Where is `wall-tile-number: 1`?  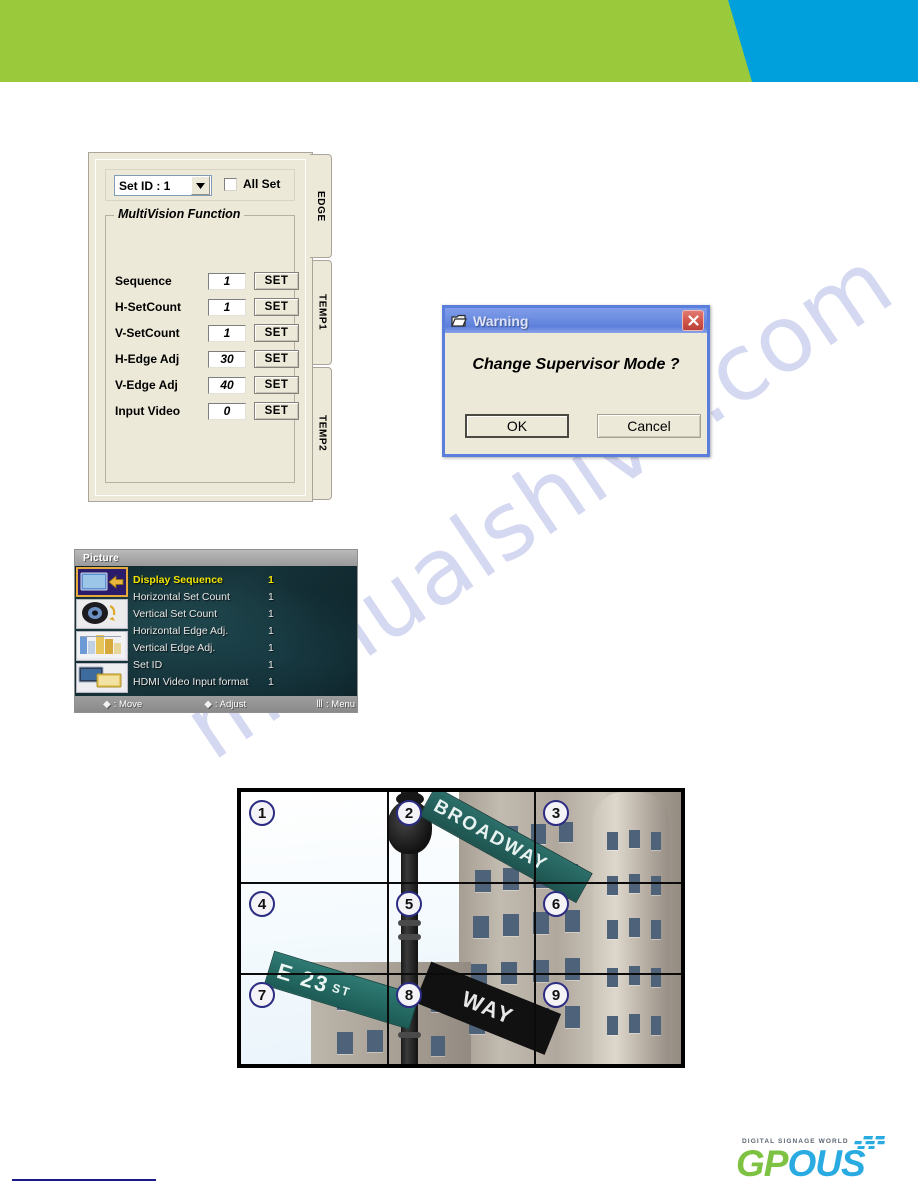
wall-tile-number: 1 is located at coordinates (262, 813).